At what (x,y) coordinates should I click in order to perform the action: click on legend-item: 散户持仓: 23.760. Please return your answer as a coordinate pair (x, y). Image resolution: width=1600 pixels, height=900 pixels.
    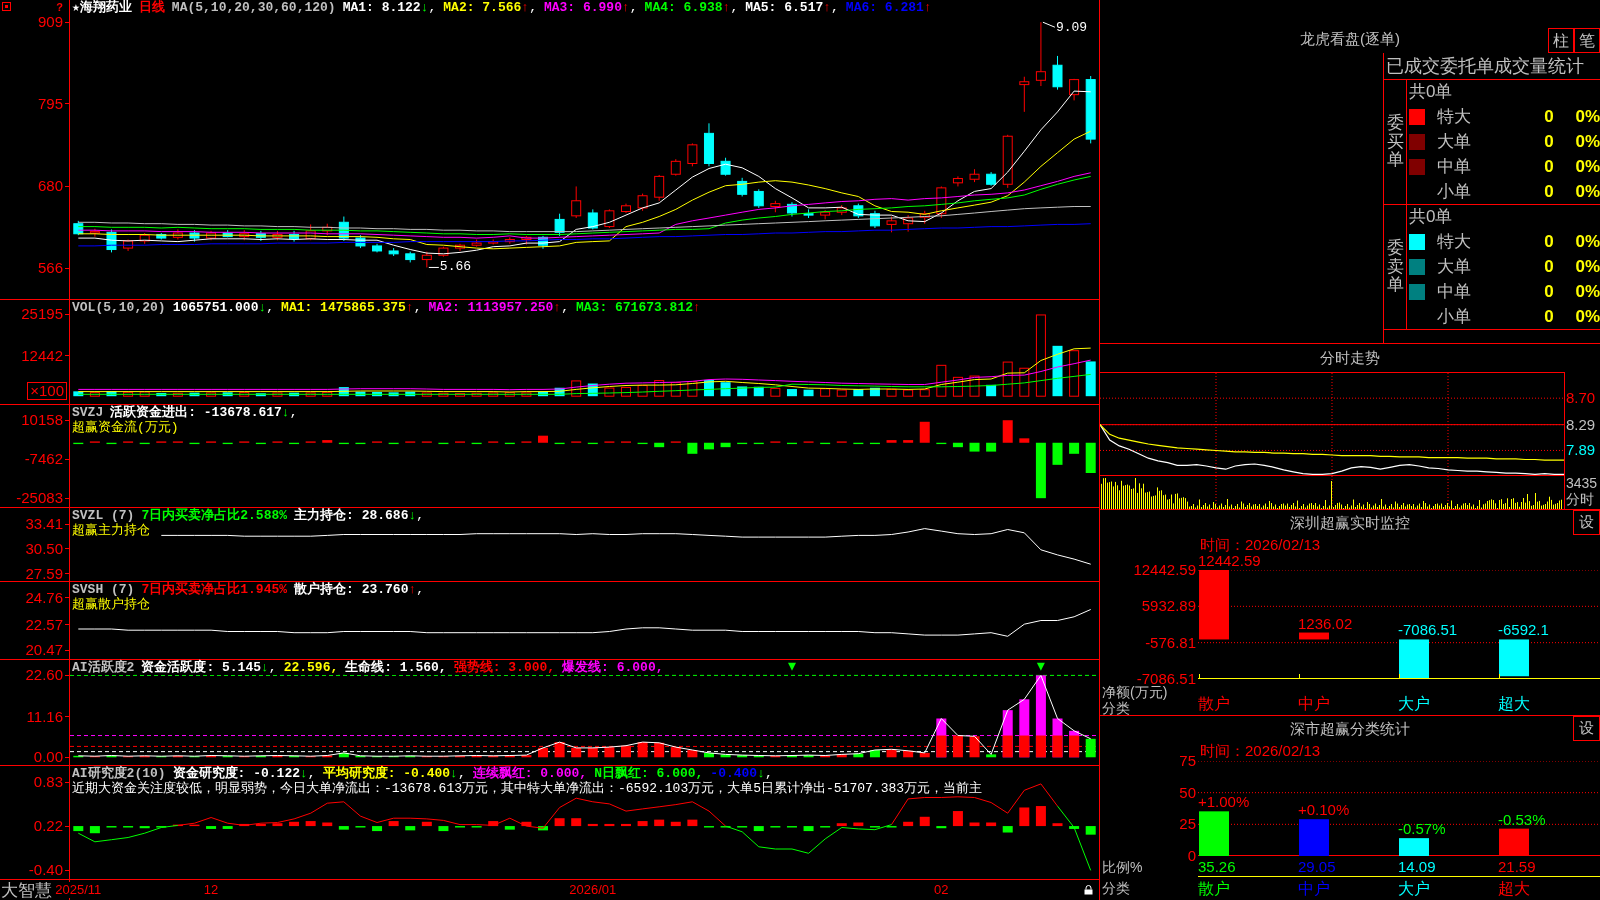
    Looking at the image, I should click on (351, 589).